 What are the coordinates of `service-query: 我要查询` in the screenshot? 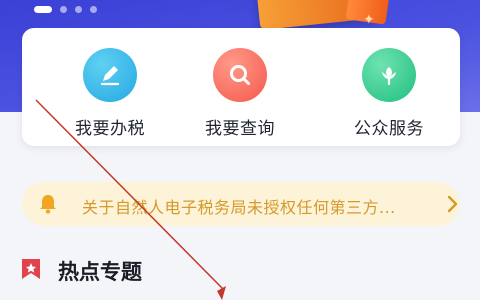 It's located at (240, 93).